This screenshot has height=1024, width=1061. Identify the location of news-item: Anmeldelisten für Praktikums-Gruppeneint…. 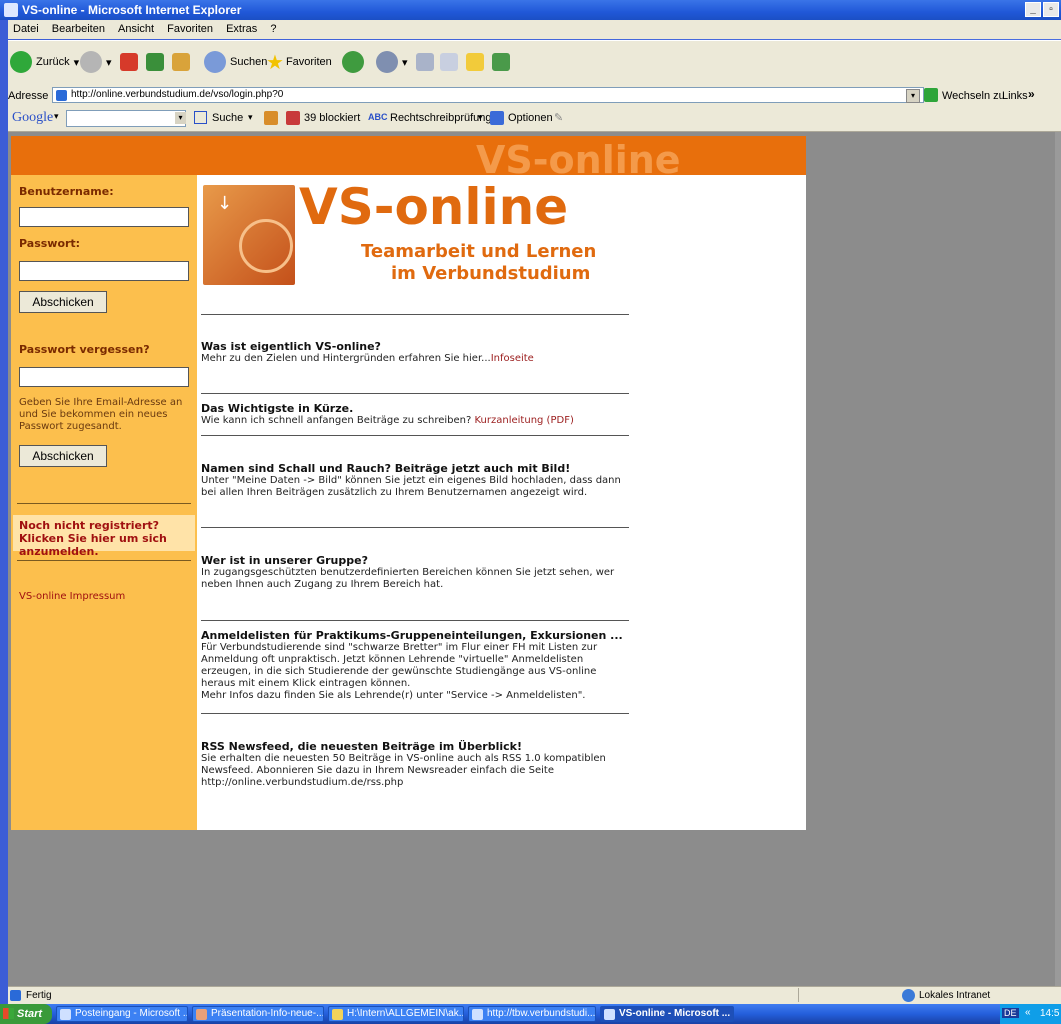
(415, 666).